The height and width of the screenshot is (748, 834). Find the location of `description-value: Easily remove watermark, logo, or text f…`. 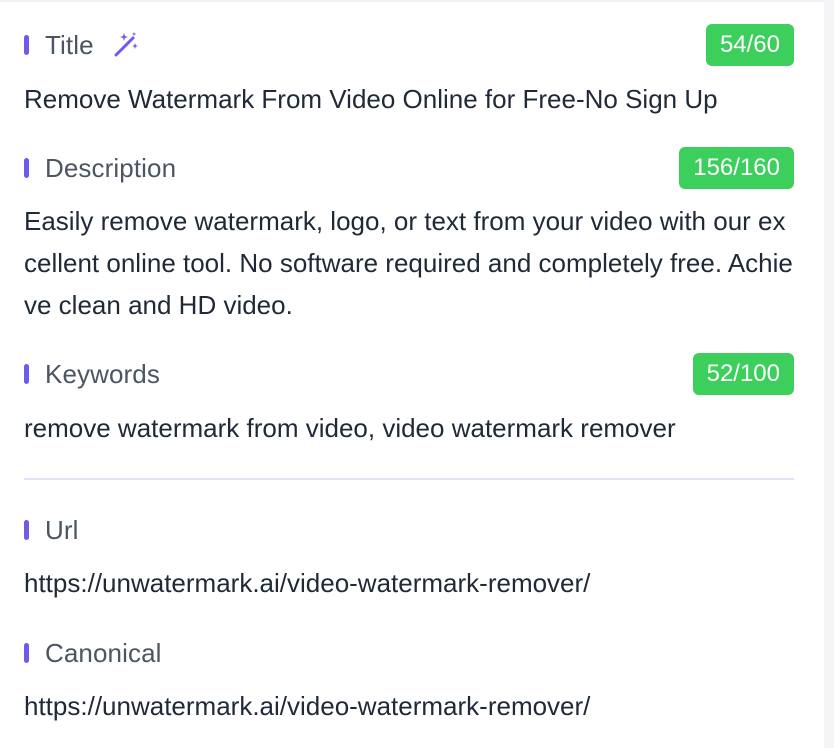

description-value: Easily remove watermark, logo, or text f… is located at coordinates (408, 263).